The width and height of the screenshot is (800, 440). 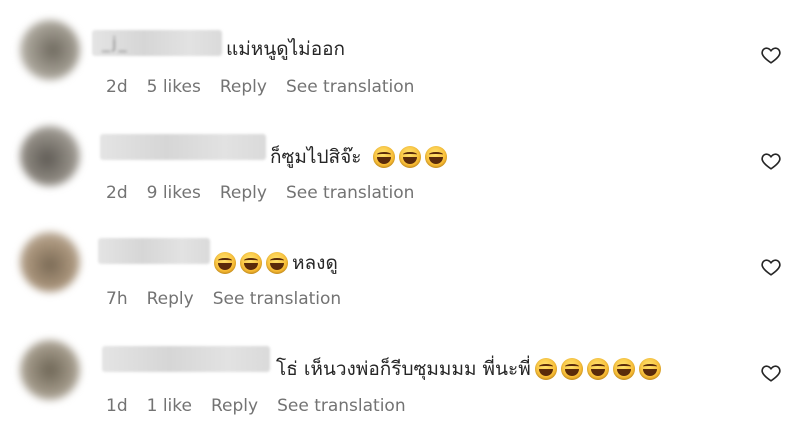 I want to click on comment-text-row: โธ่ เห็นวงพ่อก็รีบซุมมมม พี่นะพี่, so click(x=469, y=369).